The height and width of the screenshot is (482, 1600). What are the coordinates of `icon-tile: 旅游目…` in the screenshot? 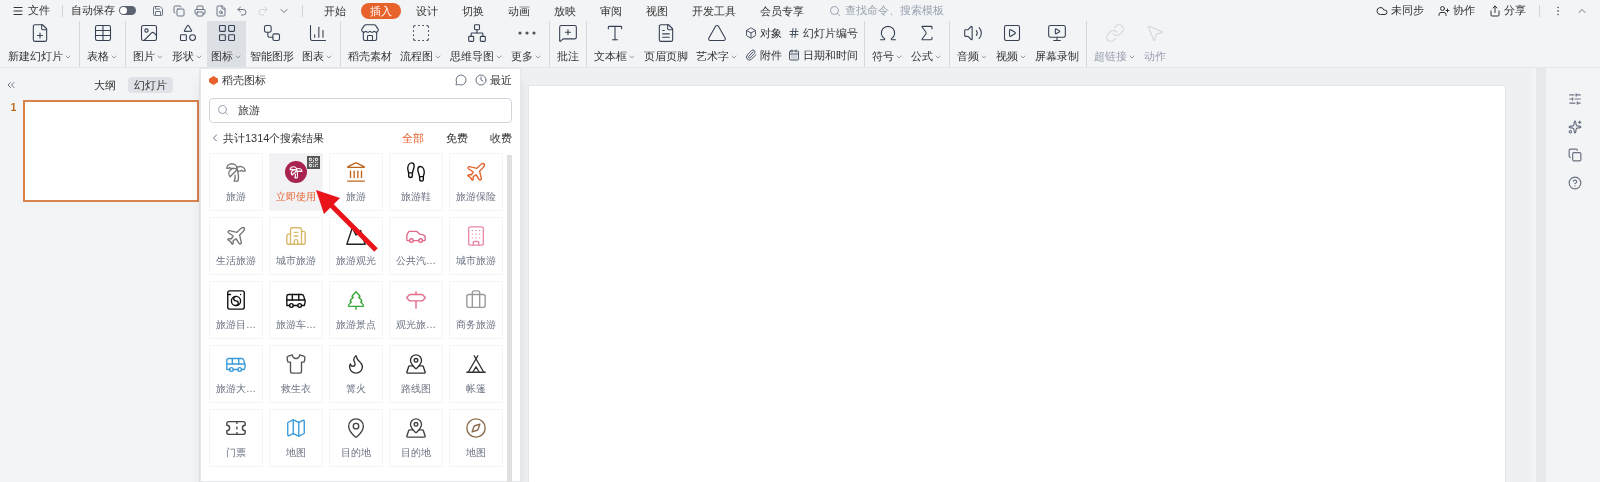 It's located at (236, 310).